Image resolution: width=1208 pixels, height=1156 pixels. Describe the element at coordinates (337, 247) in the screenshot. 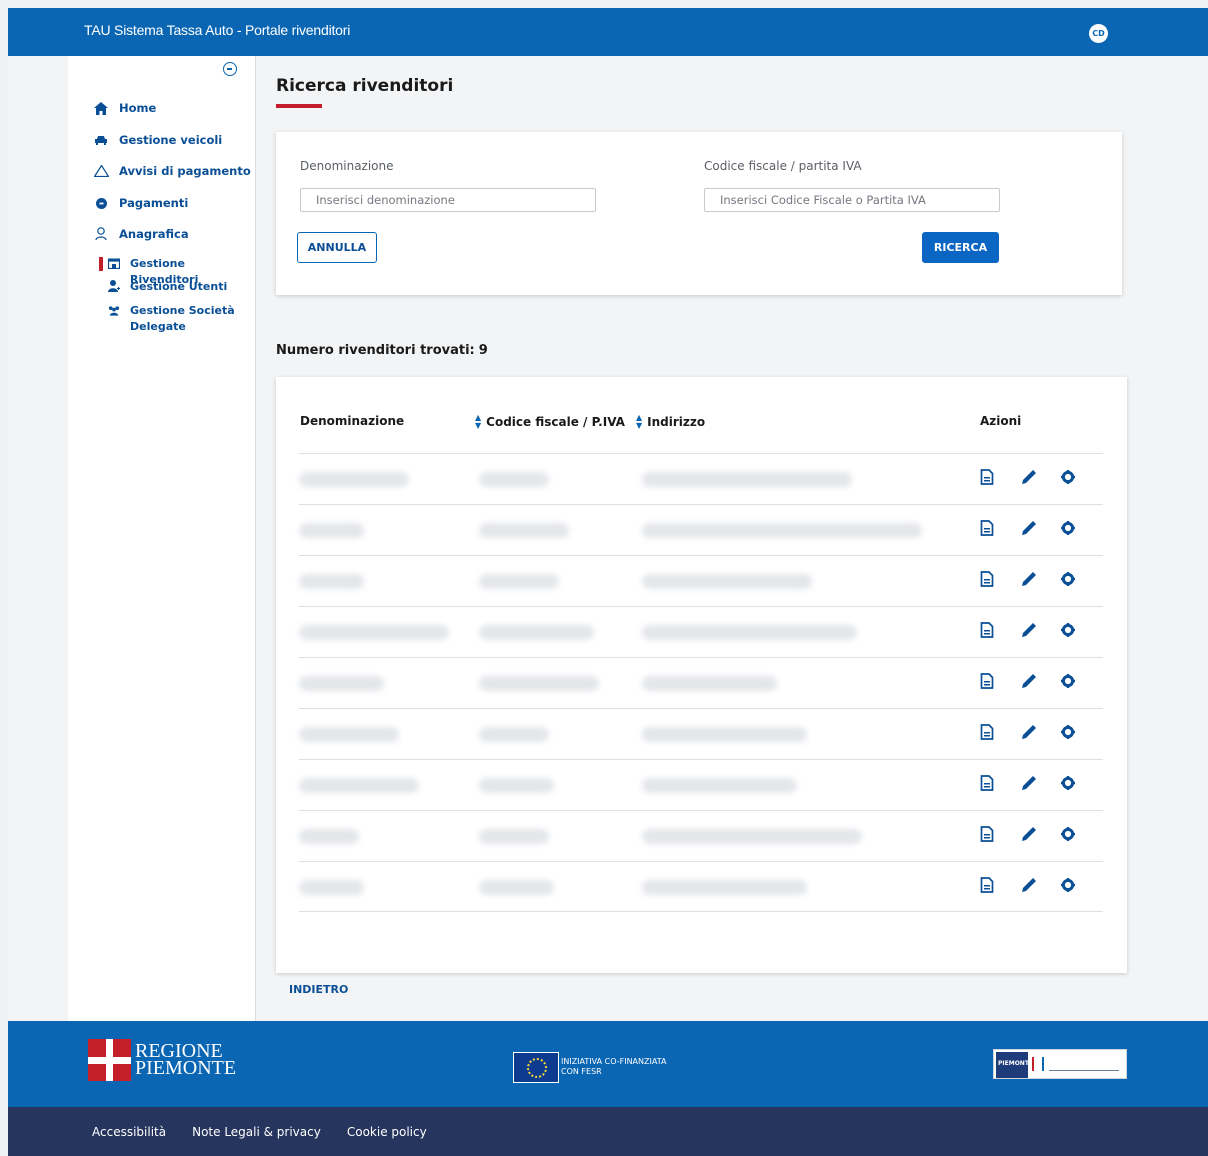

I see `annulla-button: ANNULLA` at that location.